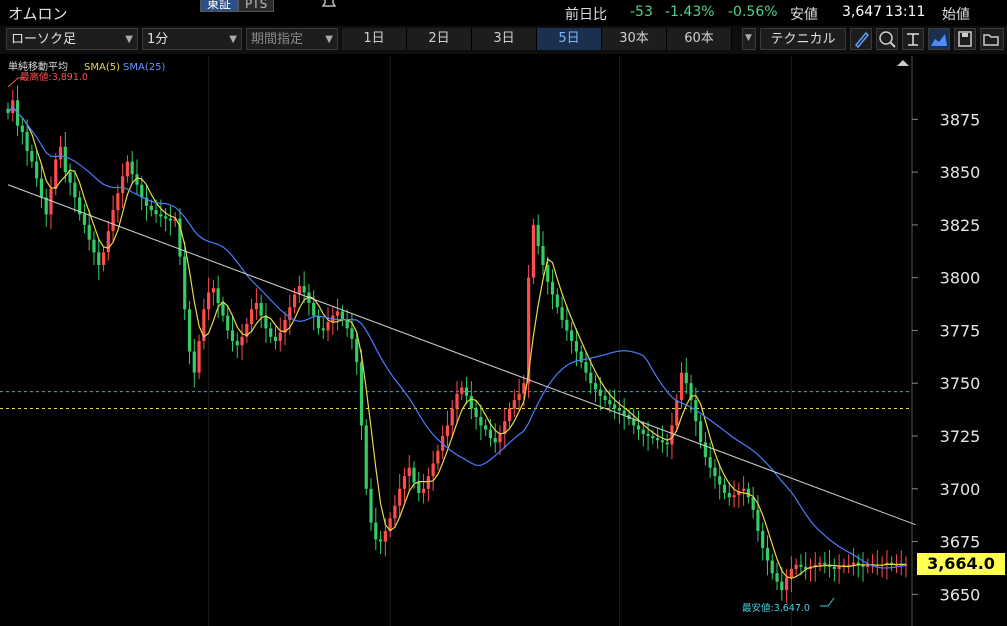 Image resolution: width=1007 pixels, height=626 pixels. What do you see at coordinates (586, 15) in the screenshot?
I see `prev-close-label: 前日比` at bounding box center [586, 15].